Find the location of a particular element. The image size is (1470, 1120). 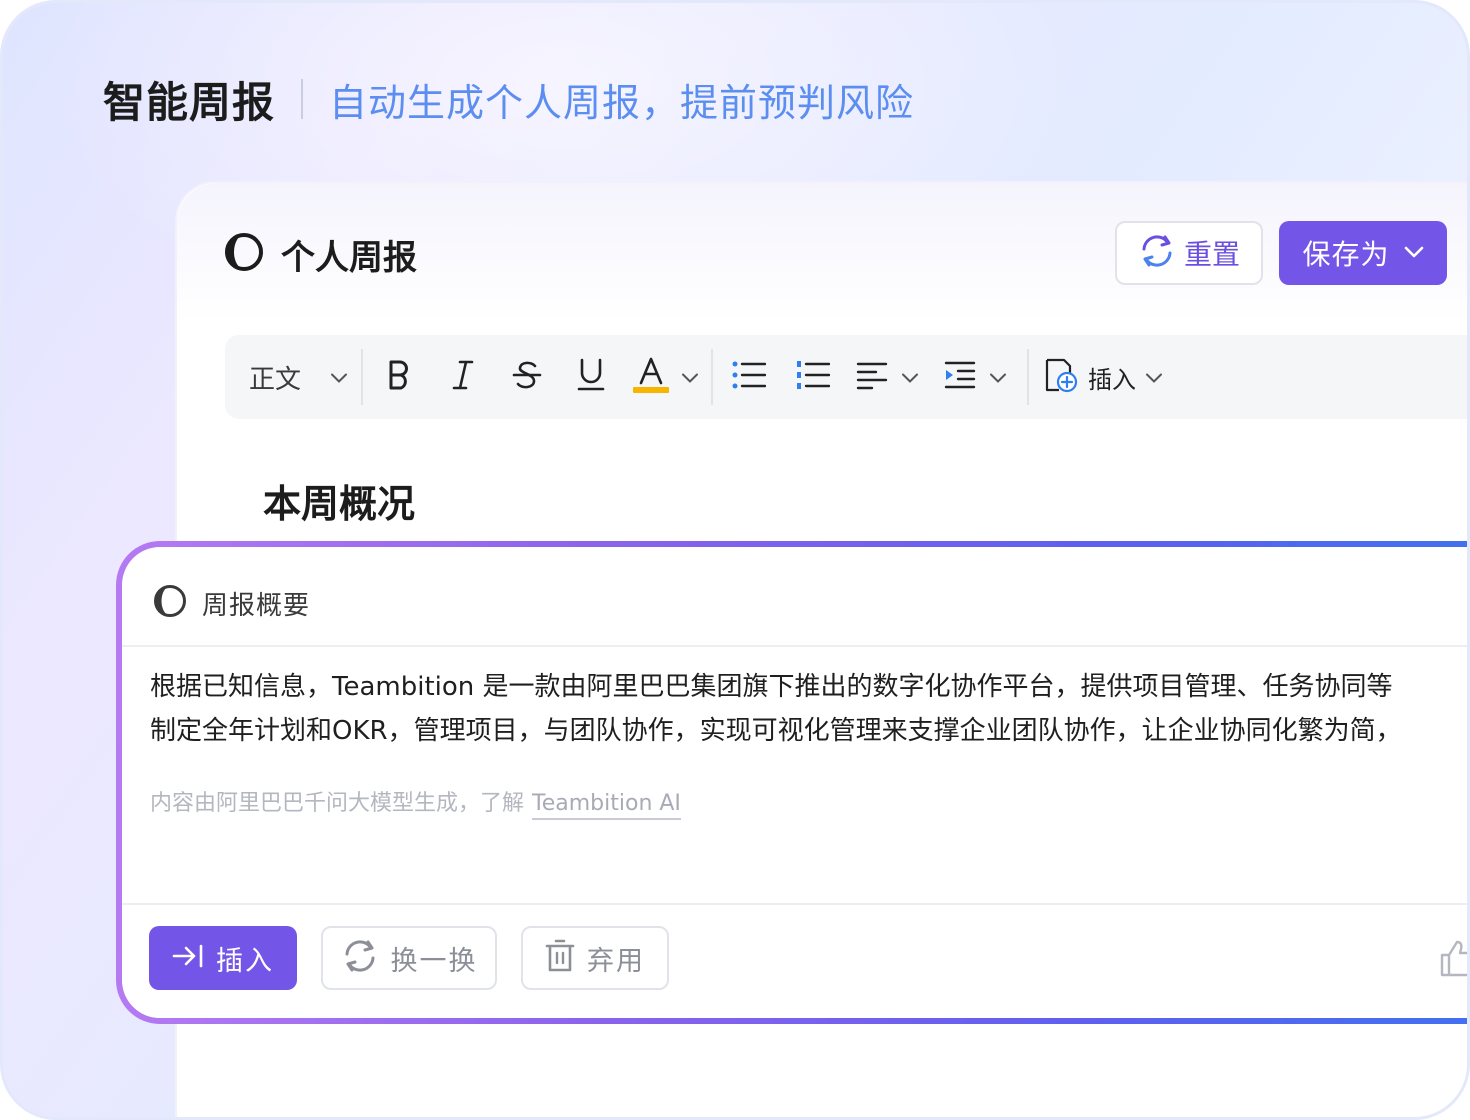

document-header: 个人周报 is located at coordinates (320, 254).